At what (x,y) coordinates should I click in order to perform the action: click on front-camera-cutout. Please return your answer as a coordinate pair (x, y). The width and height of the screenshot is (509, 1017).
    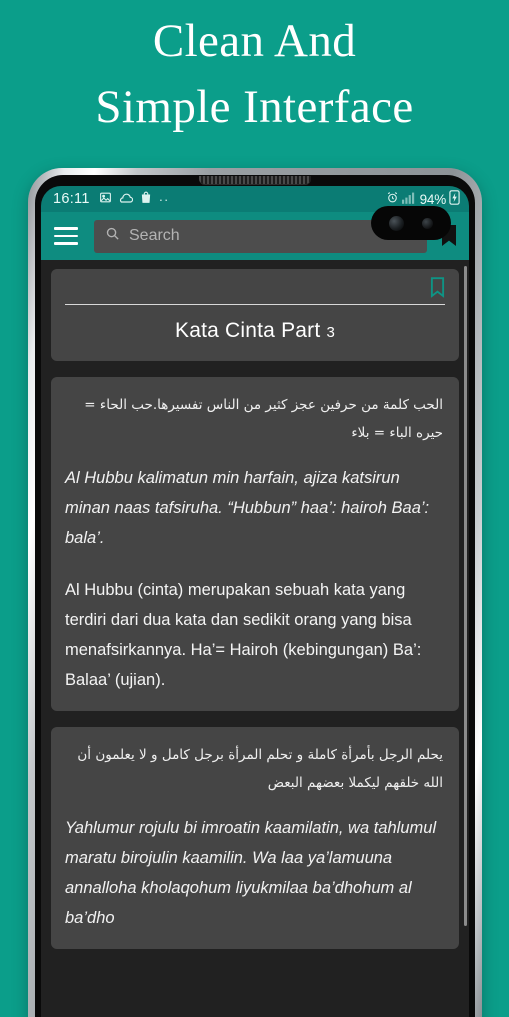
    Looking at the image, I should click on (411, 223).